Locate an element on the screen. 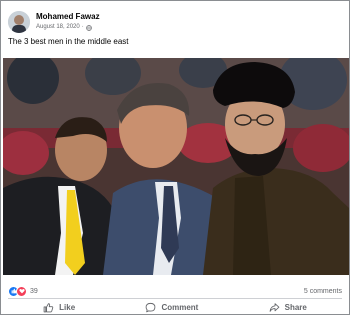 The height and width of the screenshot is (315, 350). avatar-photo is located at coordinates (19, 22).